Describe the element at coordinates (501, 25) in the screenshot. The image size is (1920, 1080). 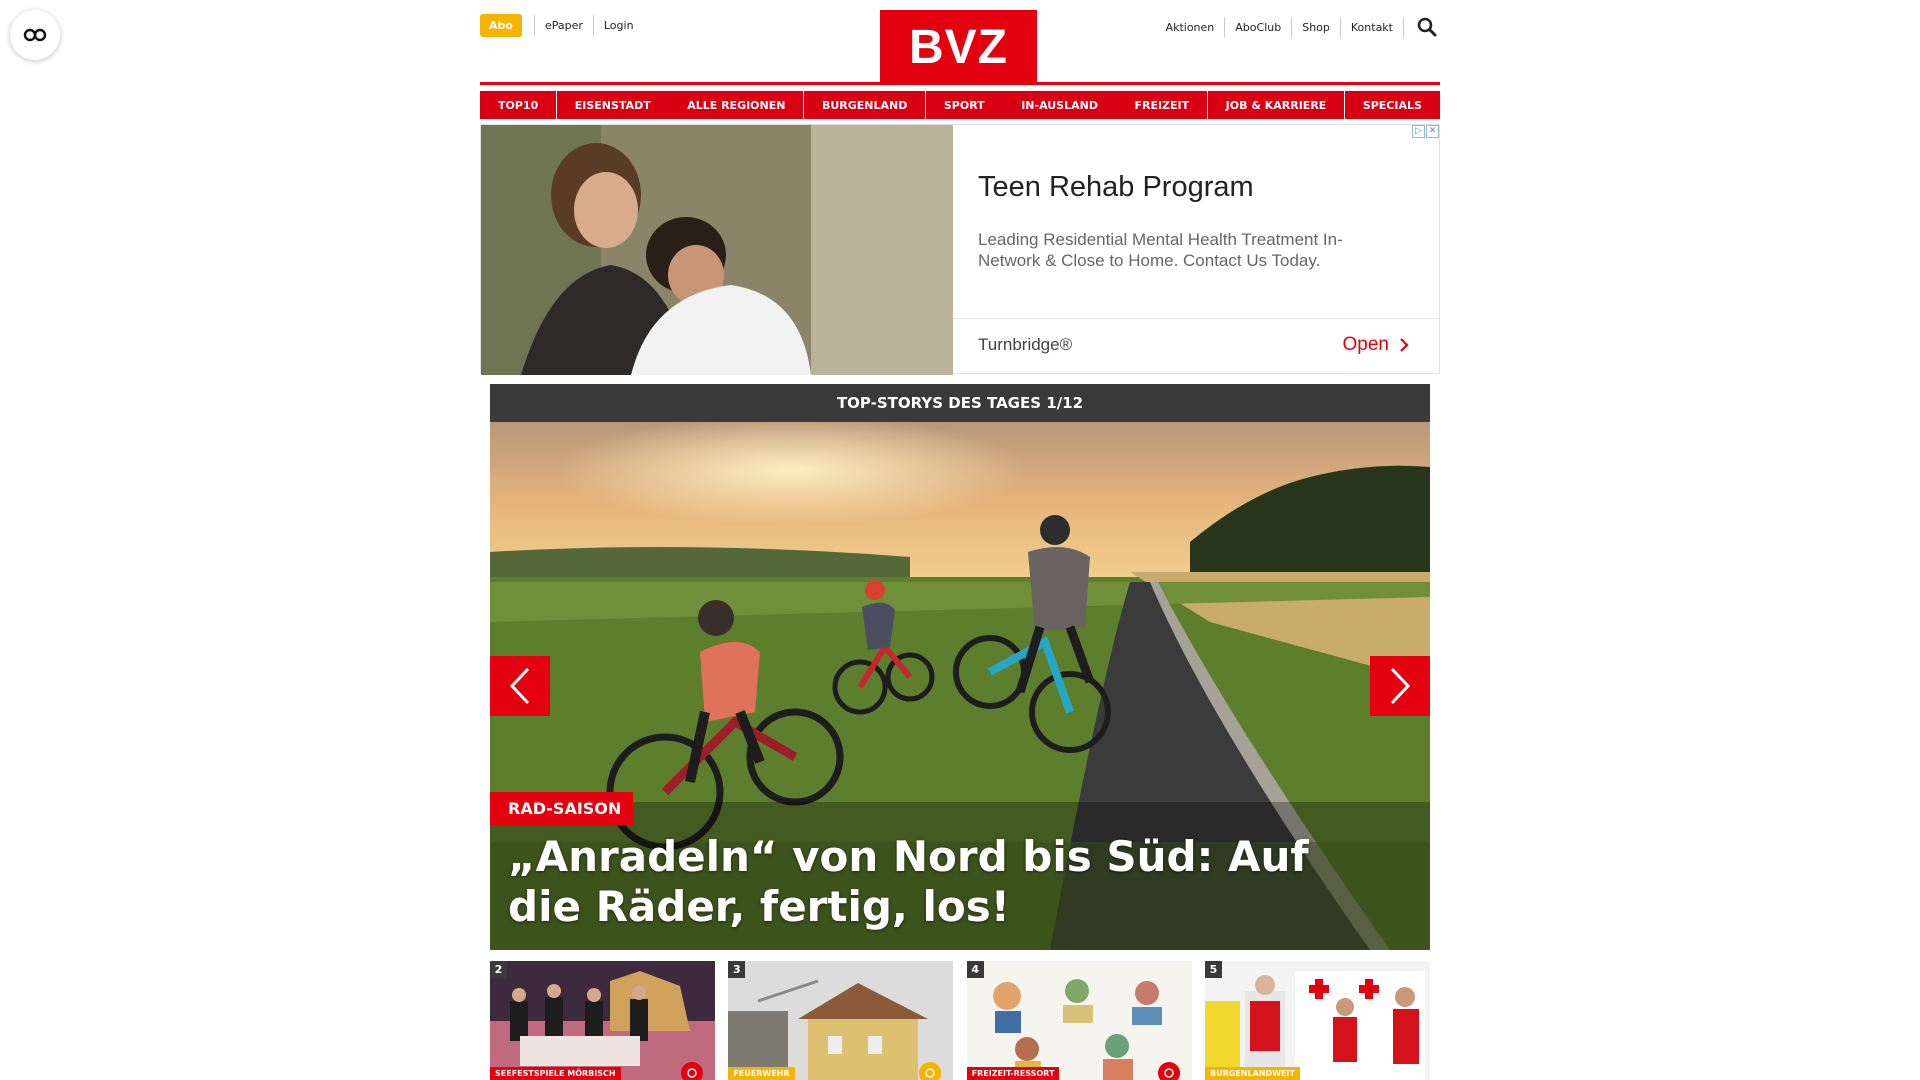
I see `abo-button: Abo` at that location.